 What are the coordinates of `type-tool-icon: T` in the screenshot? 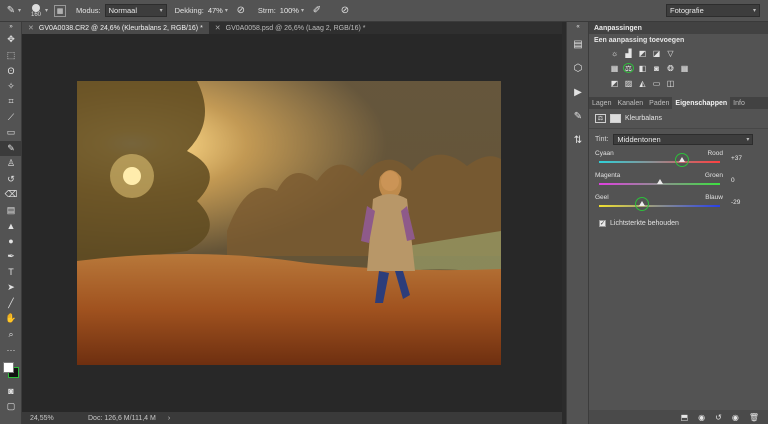 It's located at (11, 273).